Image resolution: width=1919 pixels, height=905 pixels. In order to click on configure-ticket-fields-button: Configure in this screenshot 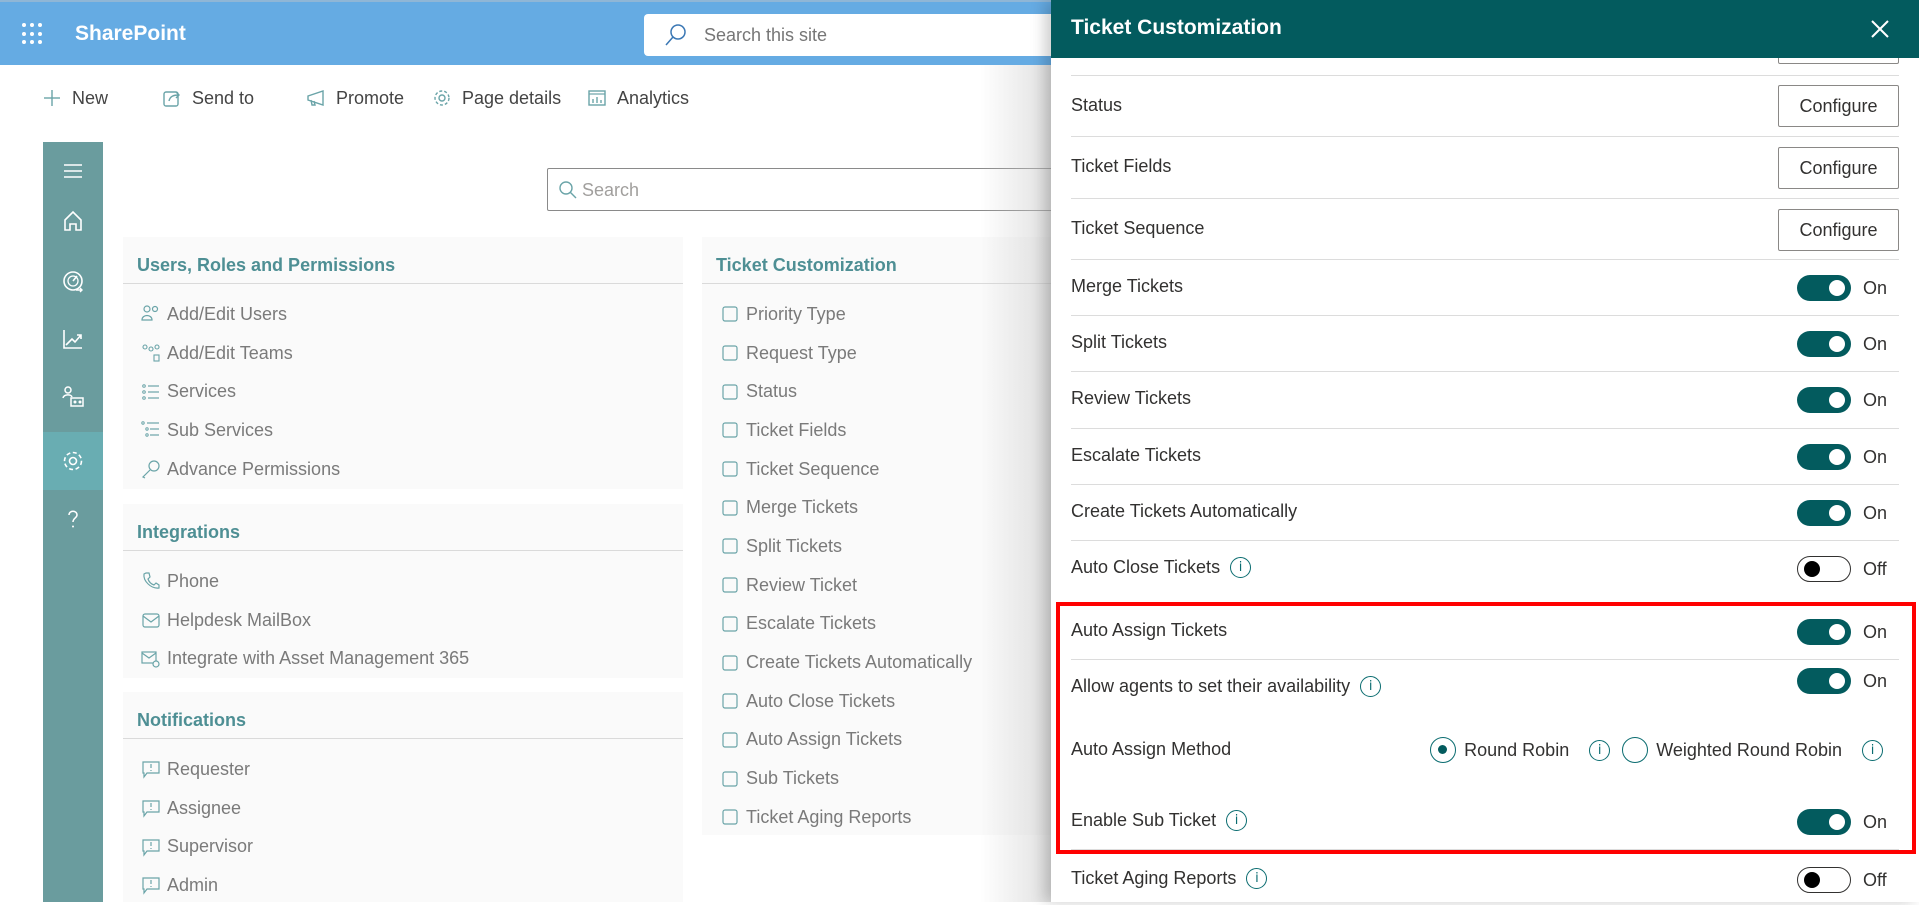, I will do `click(1838, 168)`.